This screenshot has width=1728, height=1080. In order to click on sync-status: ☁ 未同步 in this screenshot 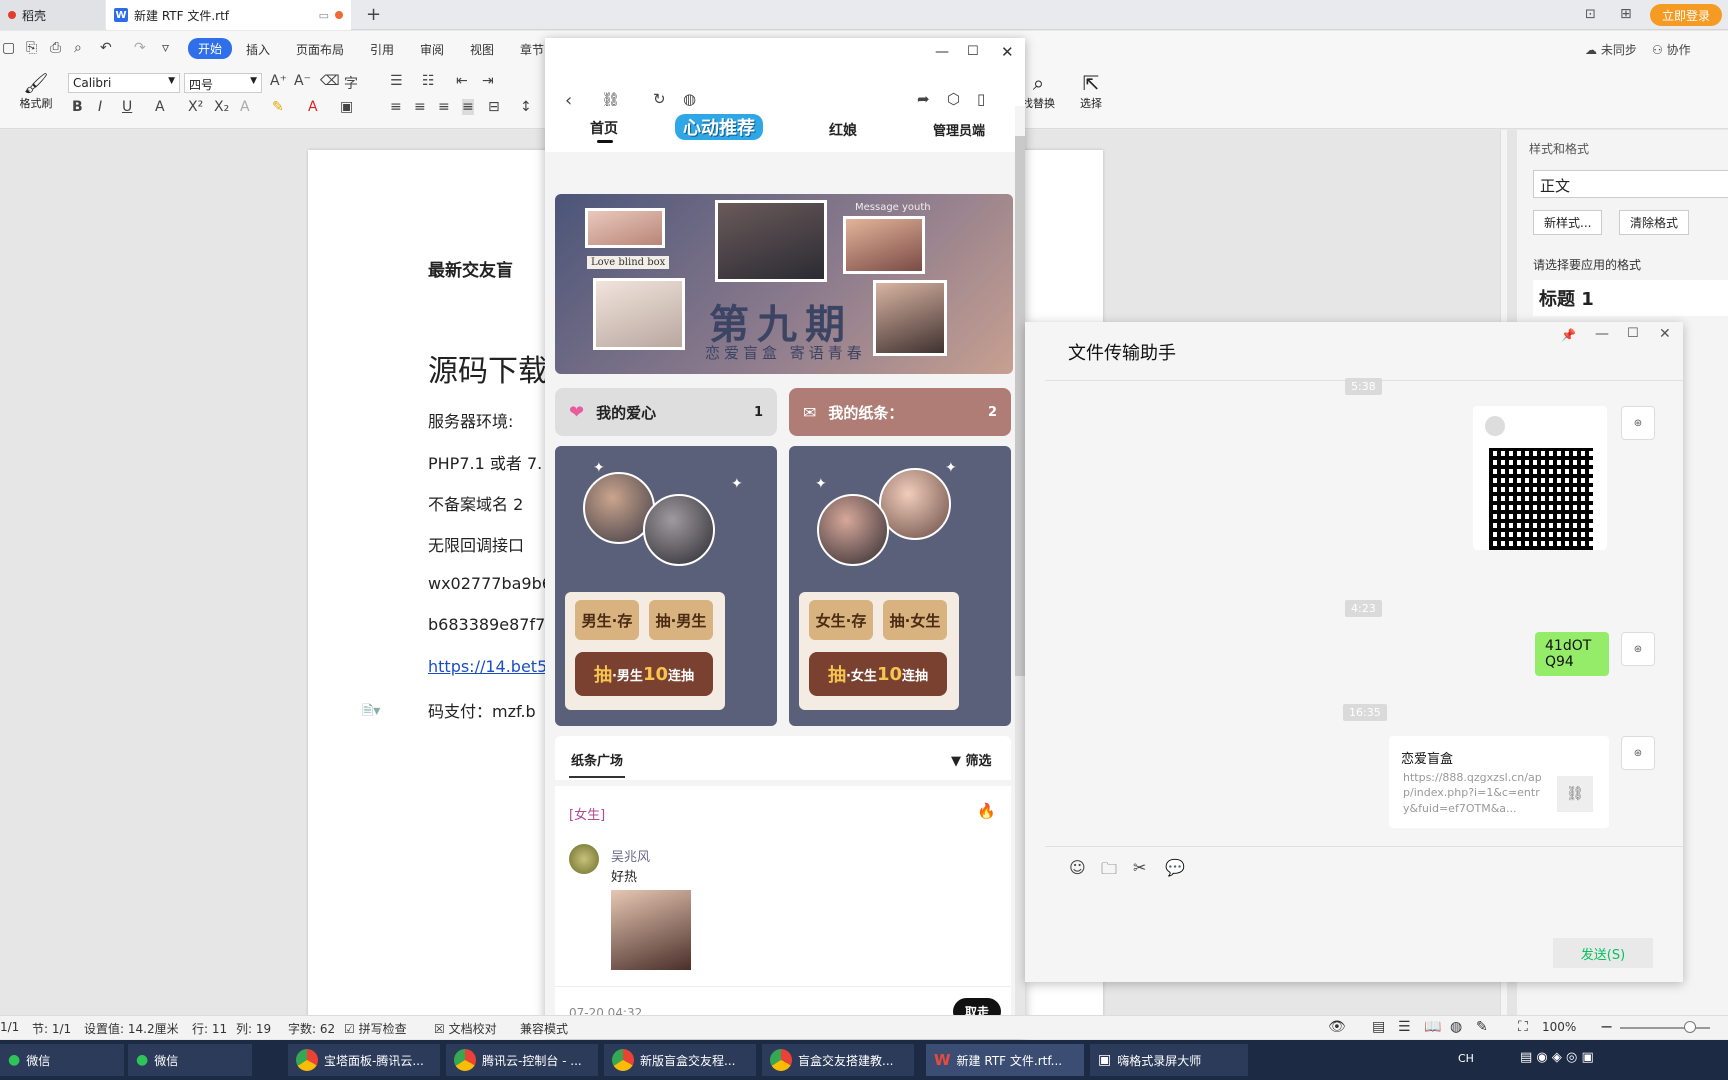, I will do `click(1611, 49)`.